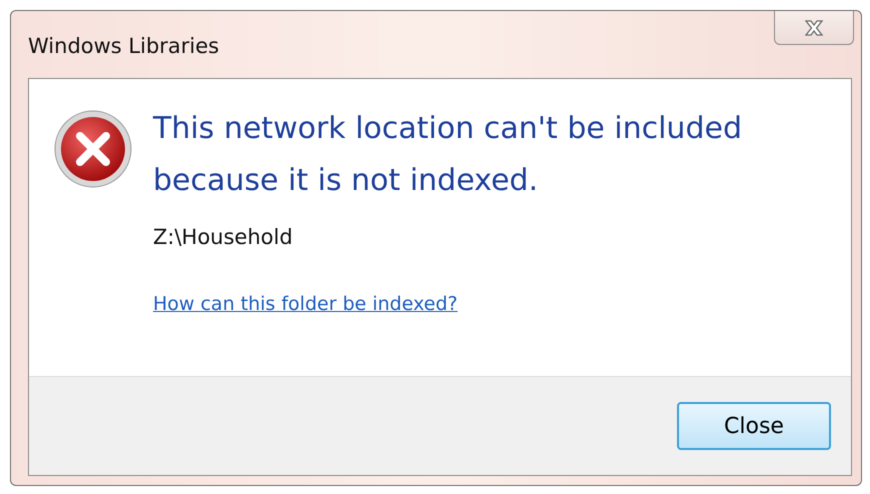  Describe the element at coordinates (223, 237) in the screenshot. I see `folder-path: Z:\Household` at that location.